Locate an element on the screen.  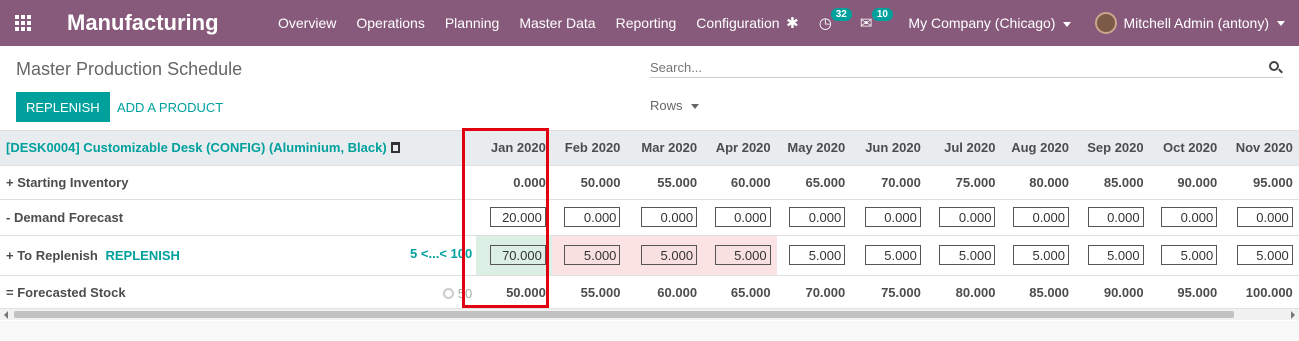
table-cell: 85.000 is located at coordinates (1038, 292).